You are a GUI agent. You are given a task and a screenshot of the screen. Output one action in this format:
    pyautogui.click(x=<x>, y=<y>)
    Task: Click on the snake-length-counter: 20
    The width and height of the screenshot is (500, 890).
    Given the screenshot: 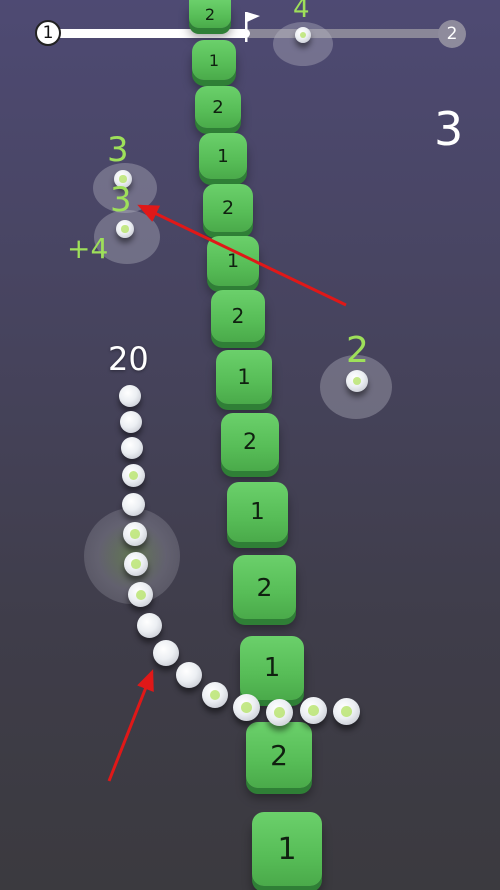 What is the action you would take?
    pyautogui.click(x=128, y=359)
    